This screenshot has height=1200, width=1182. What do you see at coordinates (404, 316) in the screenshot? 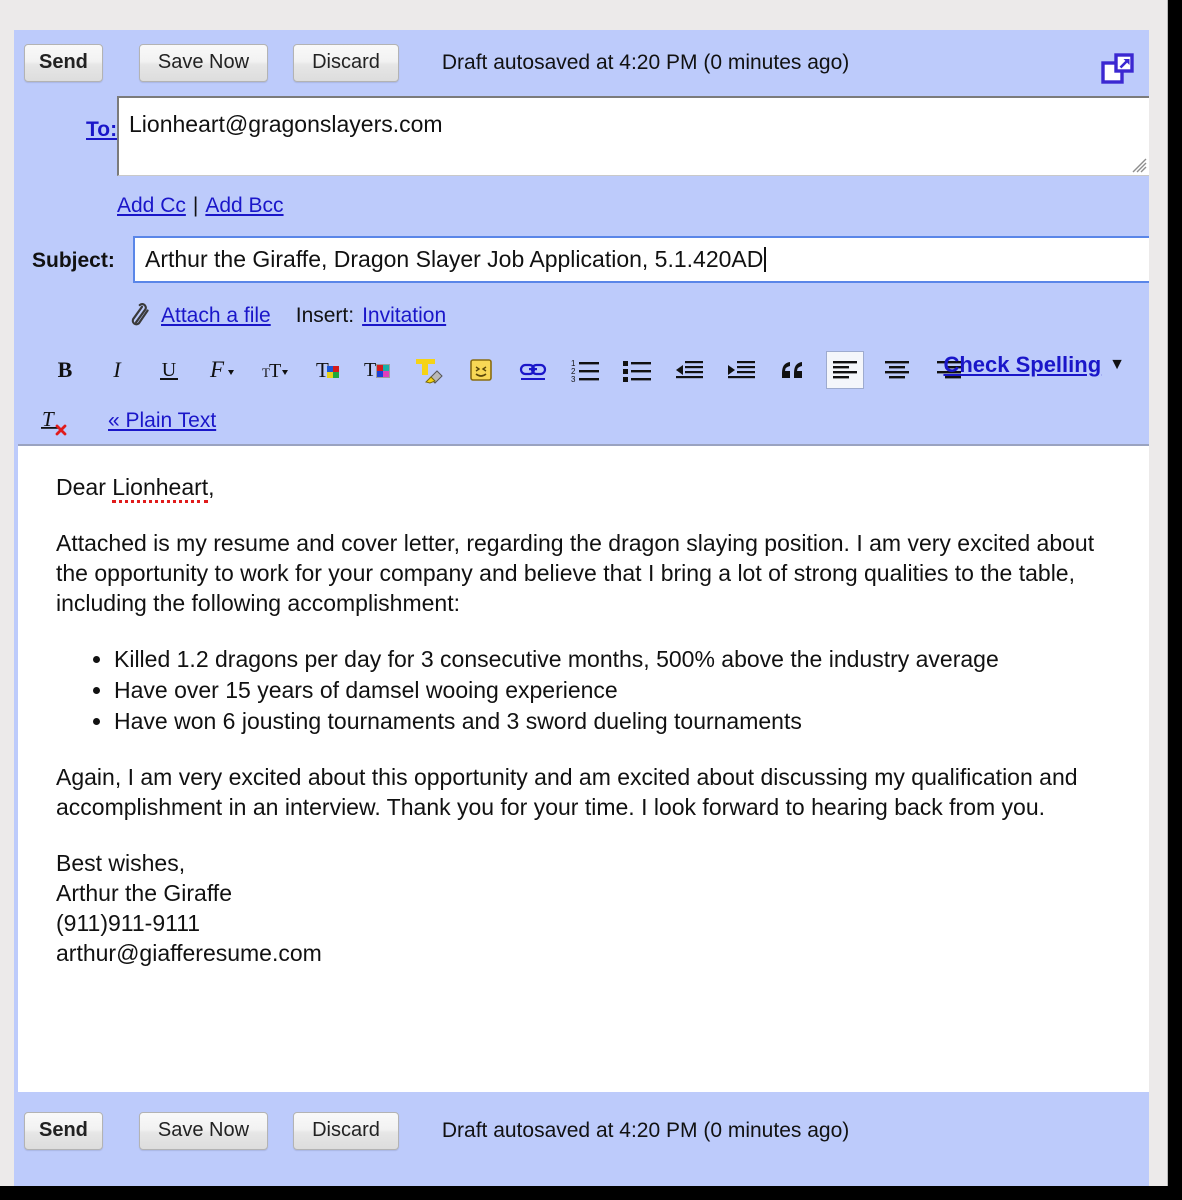
I see `insert-invitation-link: Invitation` at bounding box center [404, 316].